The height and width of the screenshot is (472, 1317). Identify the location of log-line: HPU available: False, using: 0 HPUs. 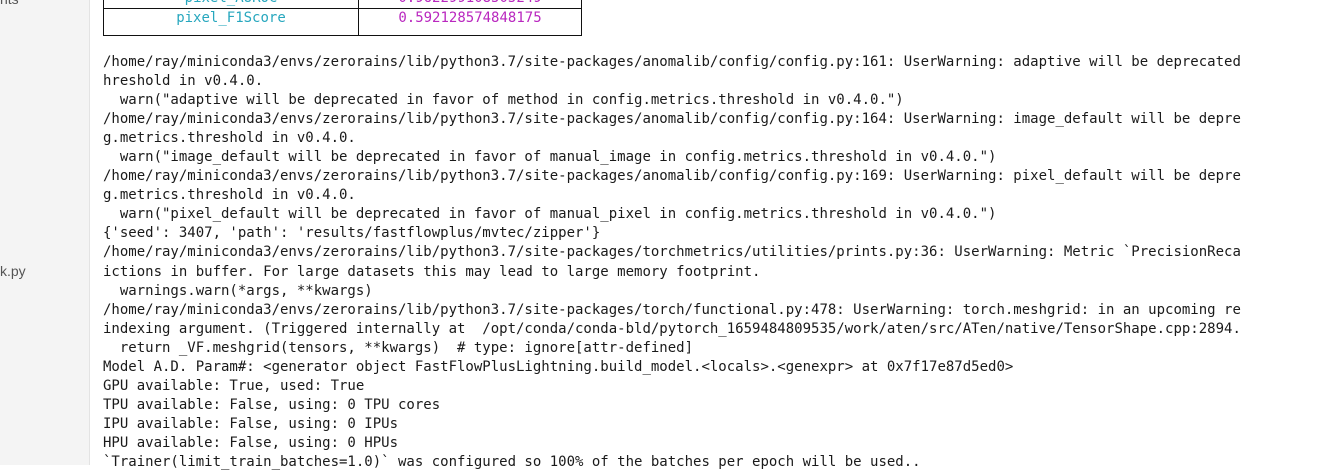
(251, 442).